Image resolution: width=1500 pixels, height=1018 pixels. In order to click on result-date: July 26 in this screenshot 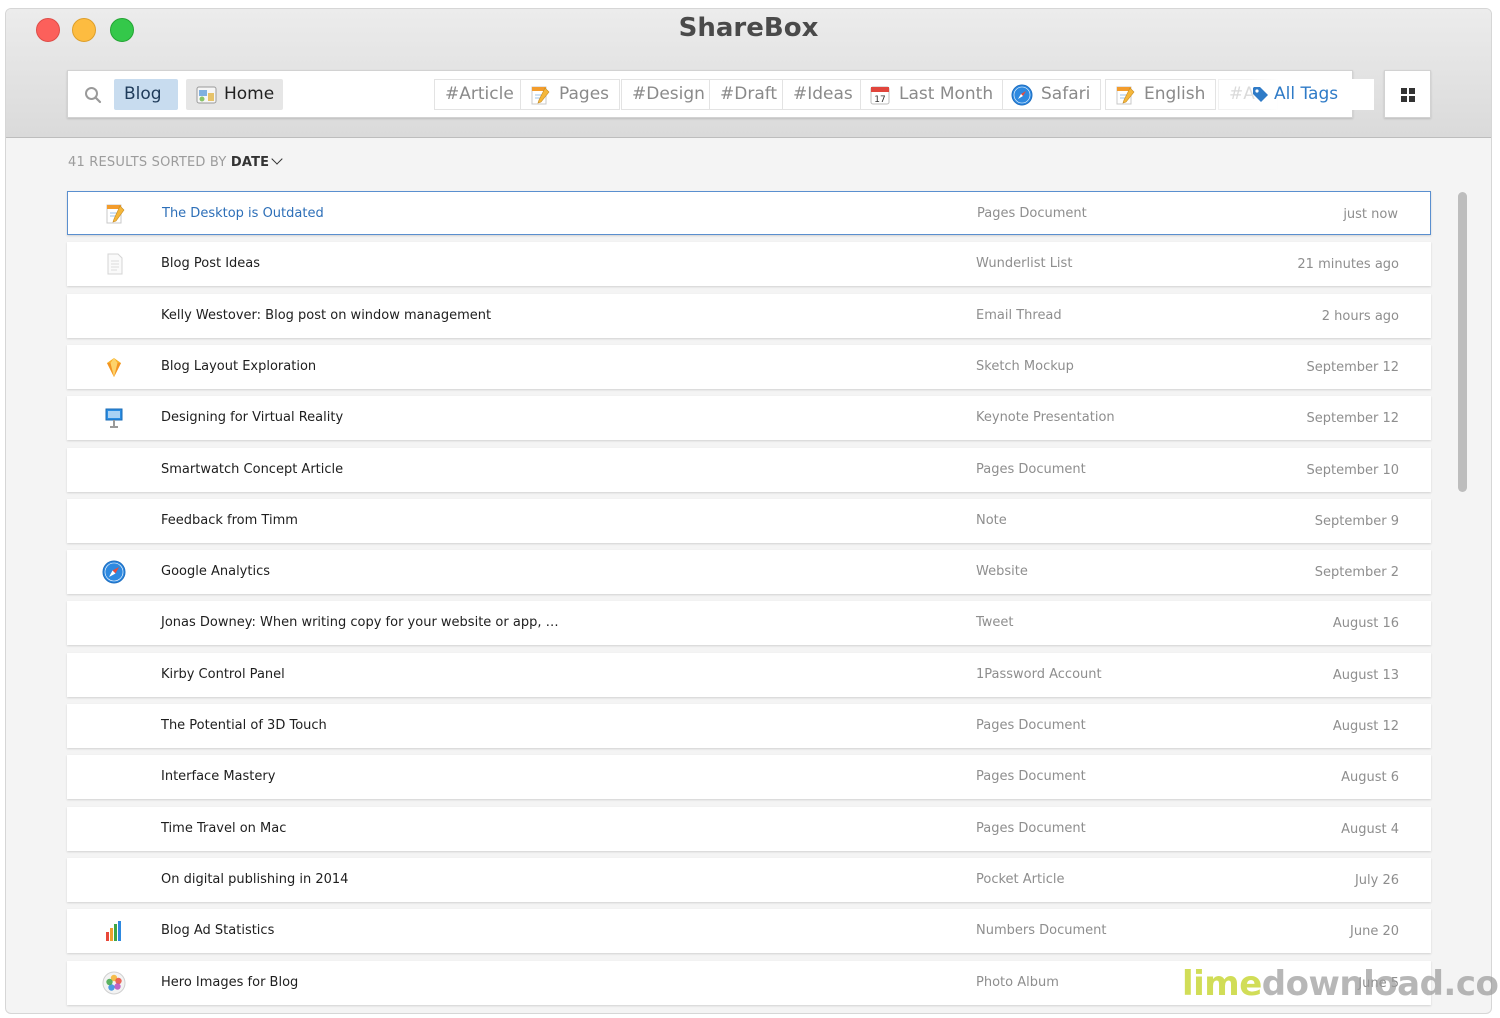, I will do `click(1376, 880)`.